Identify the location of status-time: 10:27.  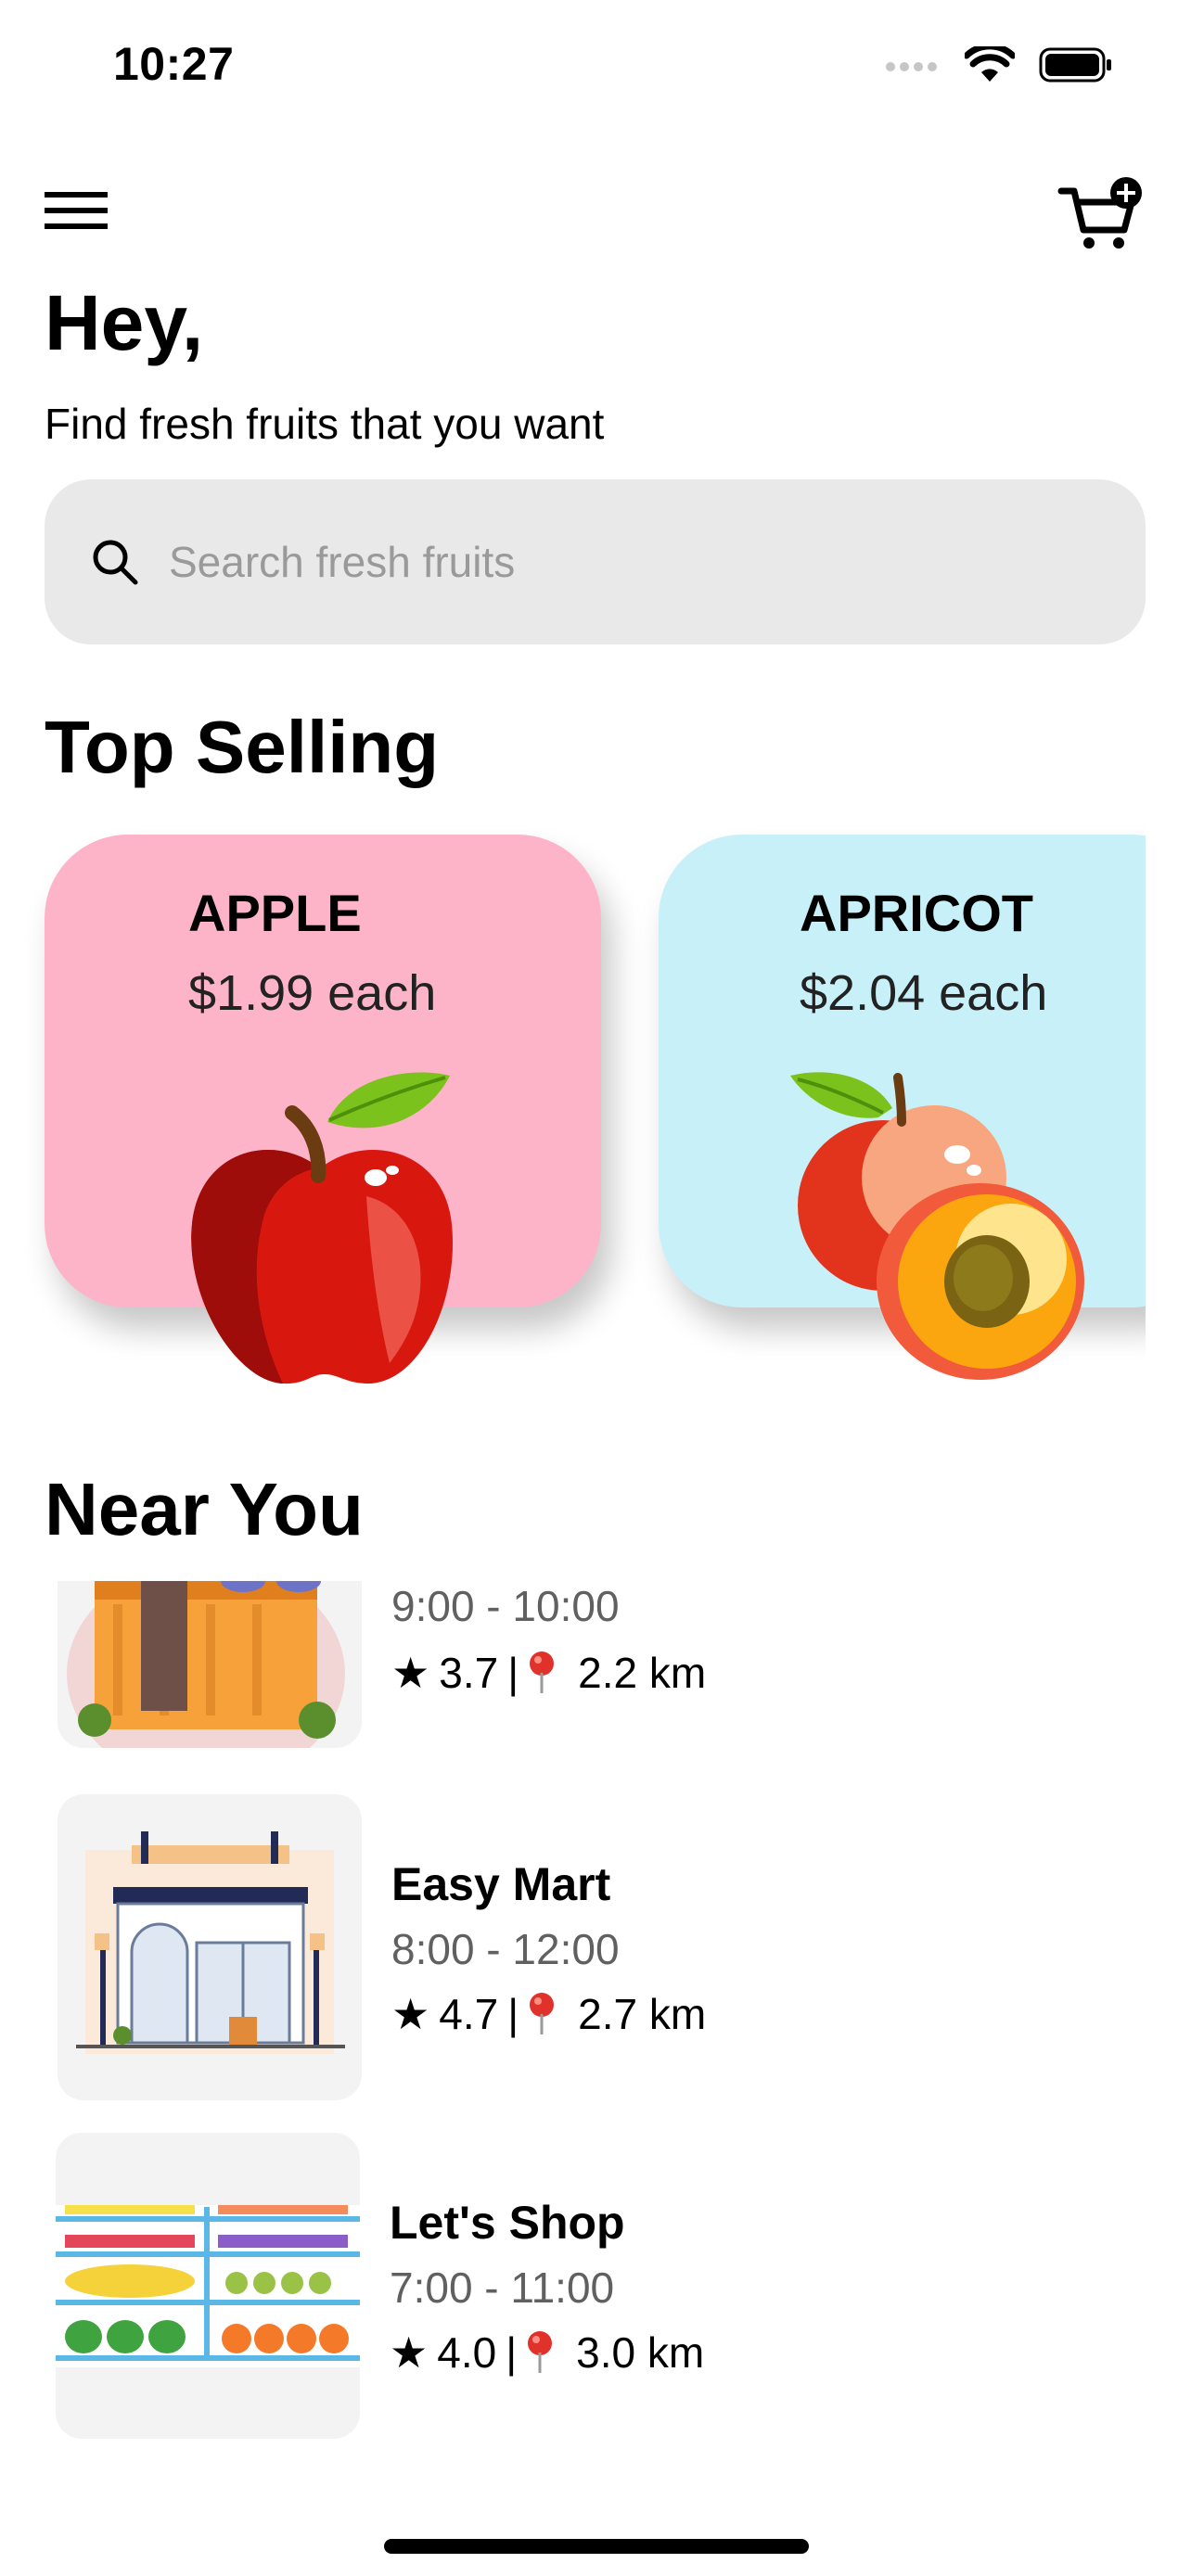
(174, 64).